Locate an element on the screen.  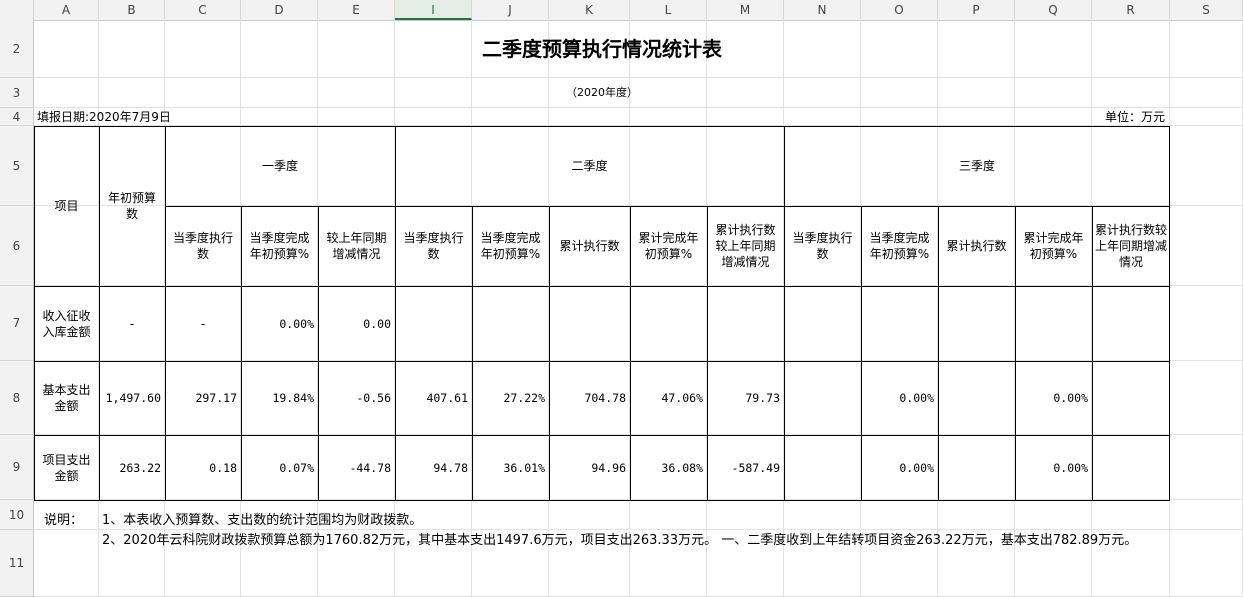
subheader-cell: 较上年同期增减情况 is located at coordinates (356, 246).